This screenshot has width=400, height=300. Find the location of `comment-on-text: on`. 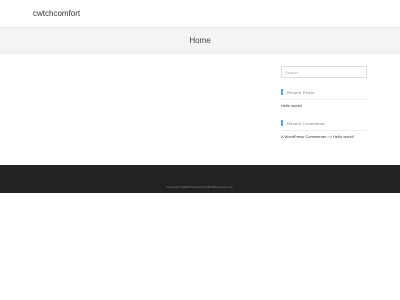

comment-on-text: on is located at coordinates (329, 136).